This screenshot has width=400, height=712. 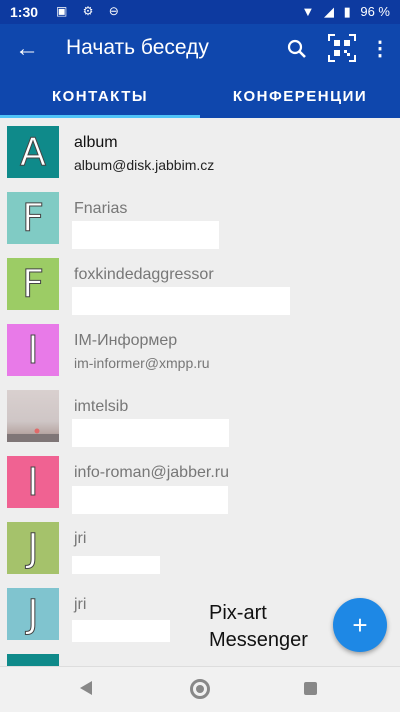 What do you see at coordinates (347, 11) in the screenshot?
I see `battery-icon: ▮` at bounding box center [347, 11].